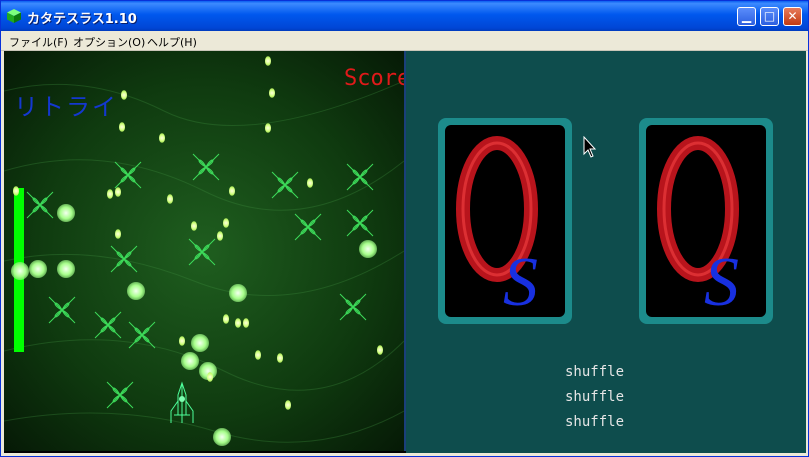 Image resolution: width=809 pixels, height=457 pixels. What do you see at coordinates (172, 42) in the screenshot?
I see `menu-help: ヘルプ(H)` at bounding box center [172, 42].